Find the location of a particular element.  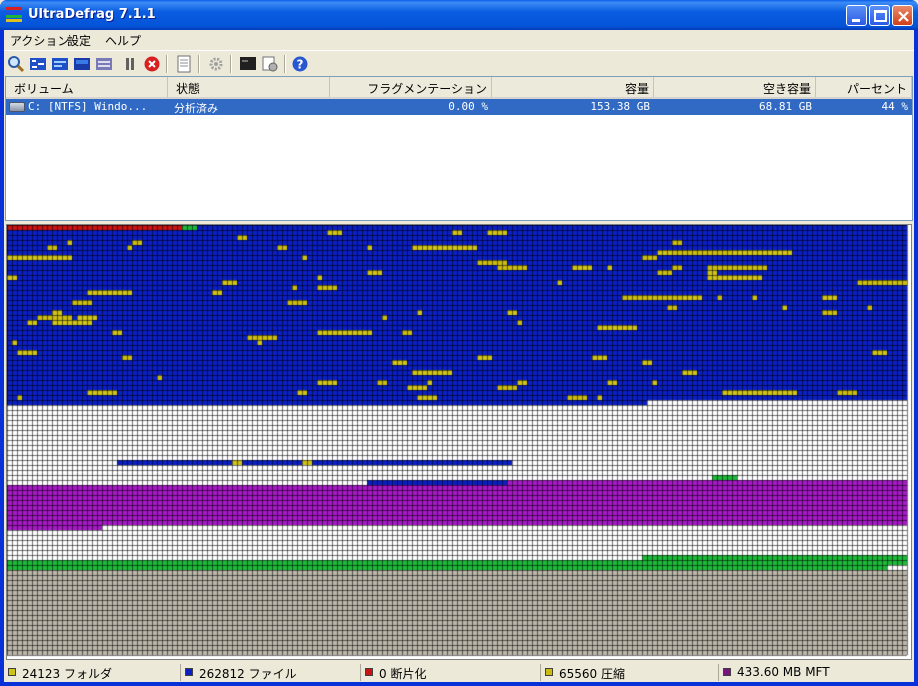

analyze-icon is located at coordinates (16, 64).